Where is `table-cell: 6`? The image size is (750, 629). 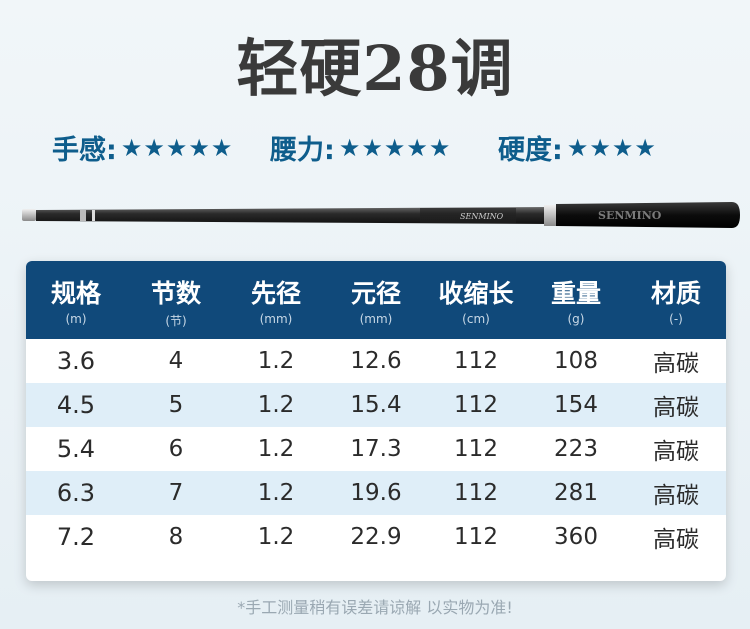 table-cell: 6 is located at coordinates (176, 449).